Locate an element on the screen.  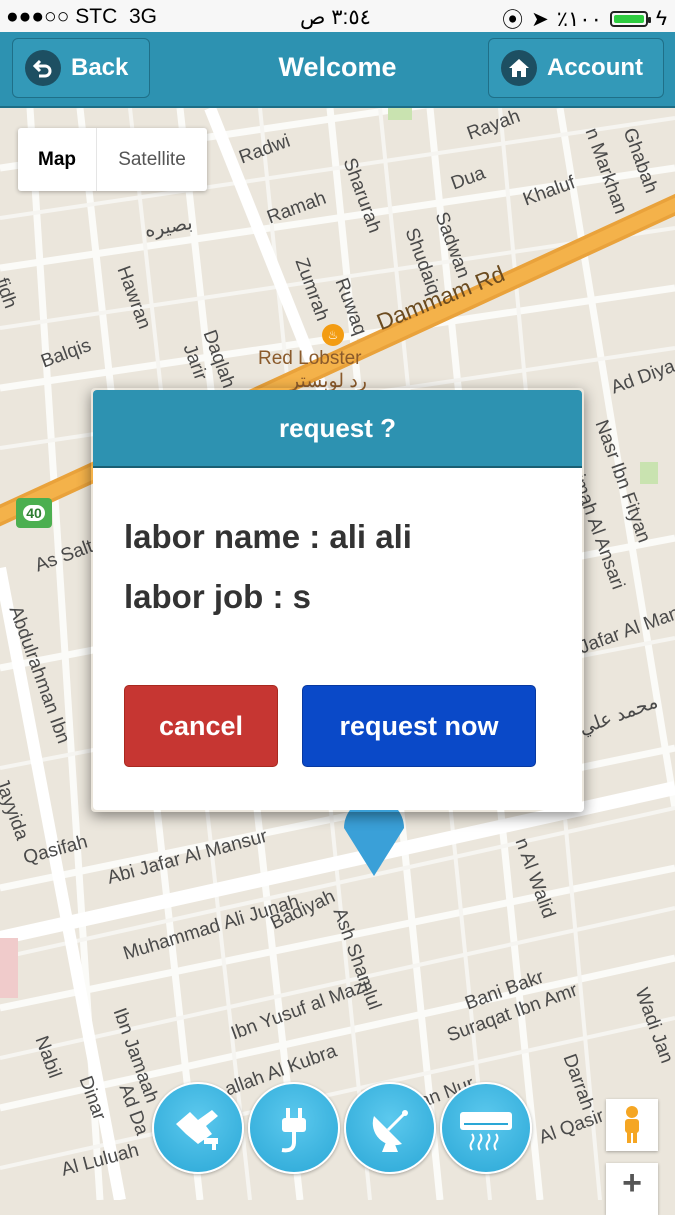
satellite-service-button is located at coordinates (390, 1128).